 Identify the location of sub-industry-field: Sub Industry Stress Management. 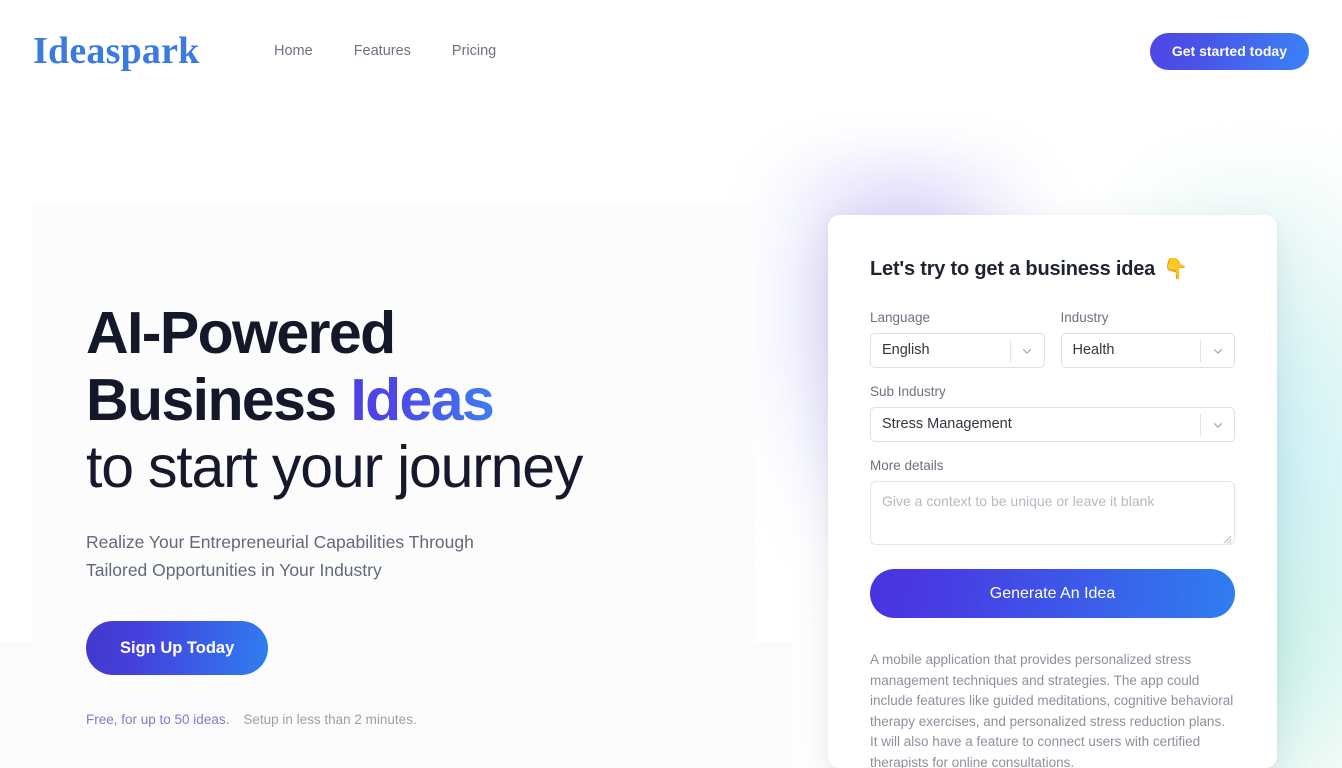
(1052, 412).